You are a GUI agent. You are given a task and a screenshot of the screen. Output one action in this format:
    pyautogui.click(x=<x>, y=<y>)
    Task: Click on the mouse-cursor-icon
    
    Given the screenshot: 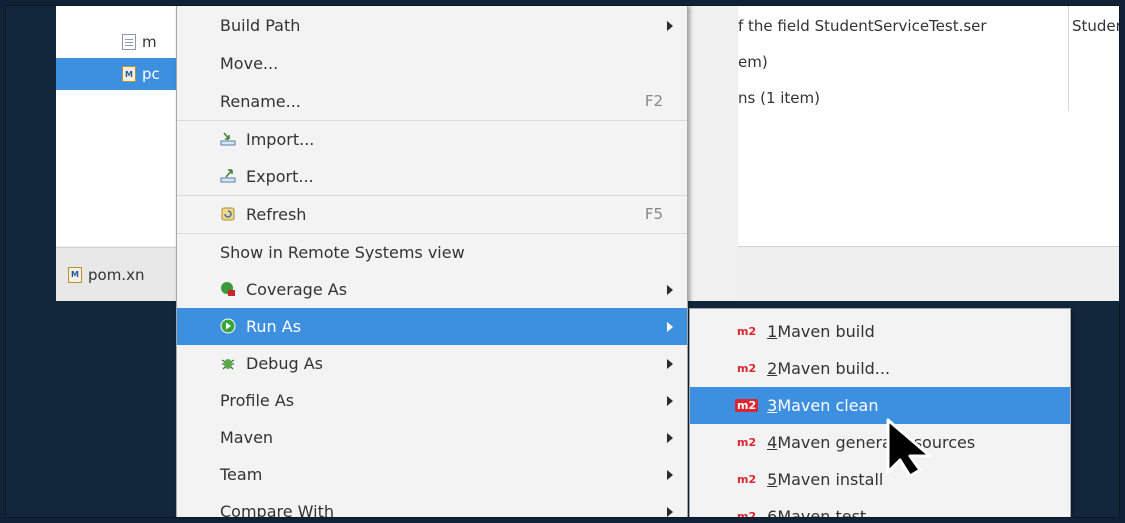 What is the action you would take?
    pyautogui.click(x=909, y=448)
    